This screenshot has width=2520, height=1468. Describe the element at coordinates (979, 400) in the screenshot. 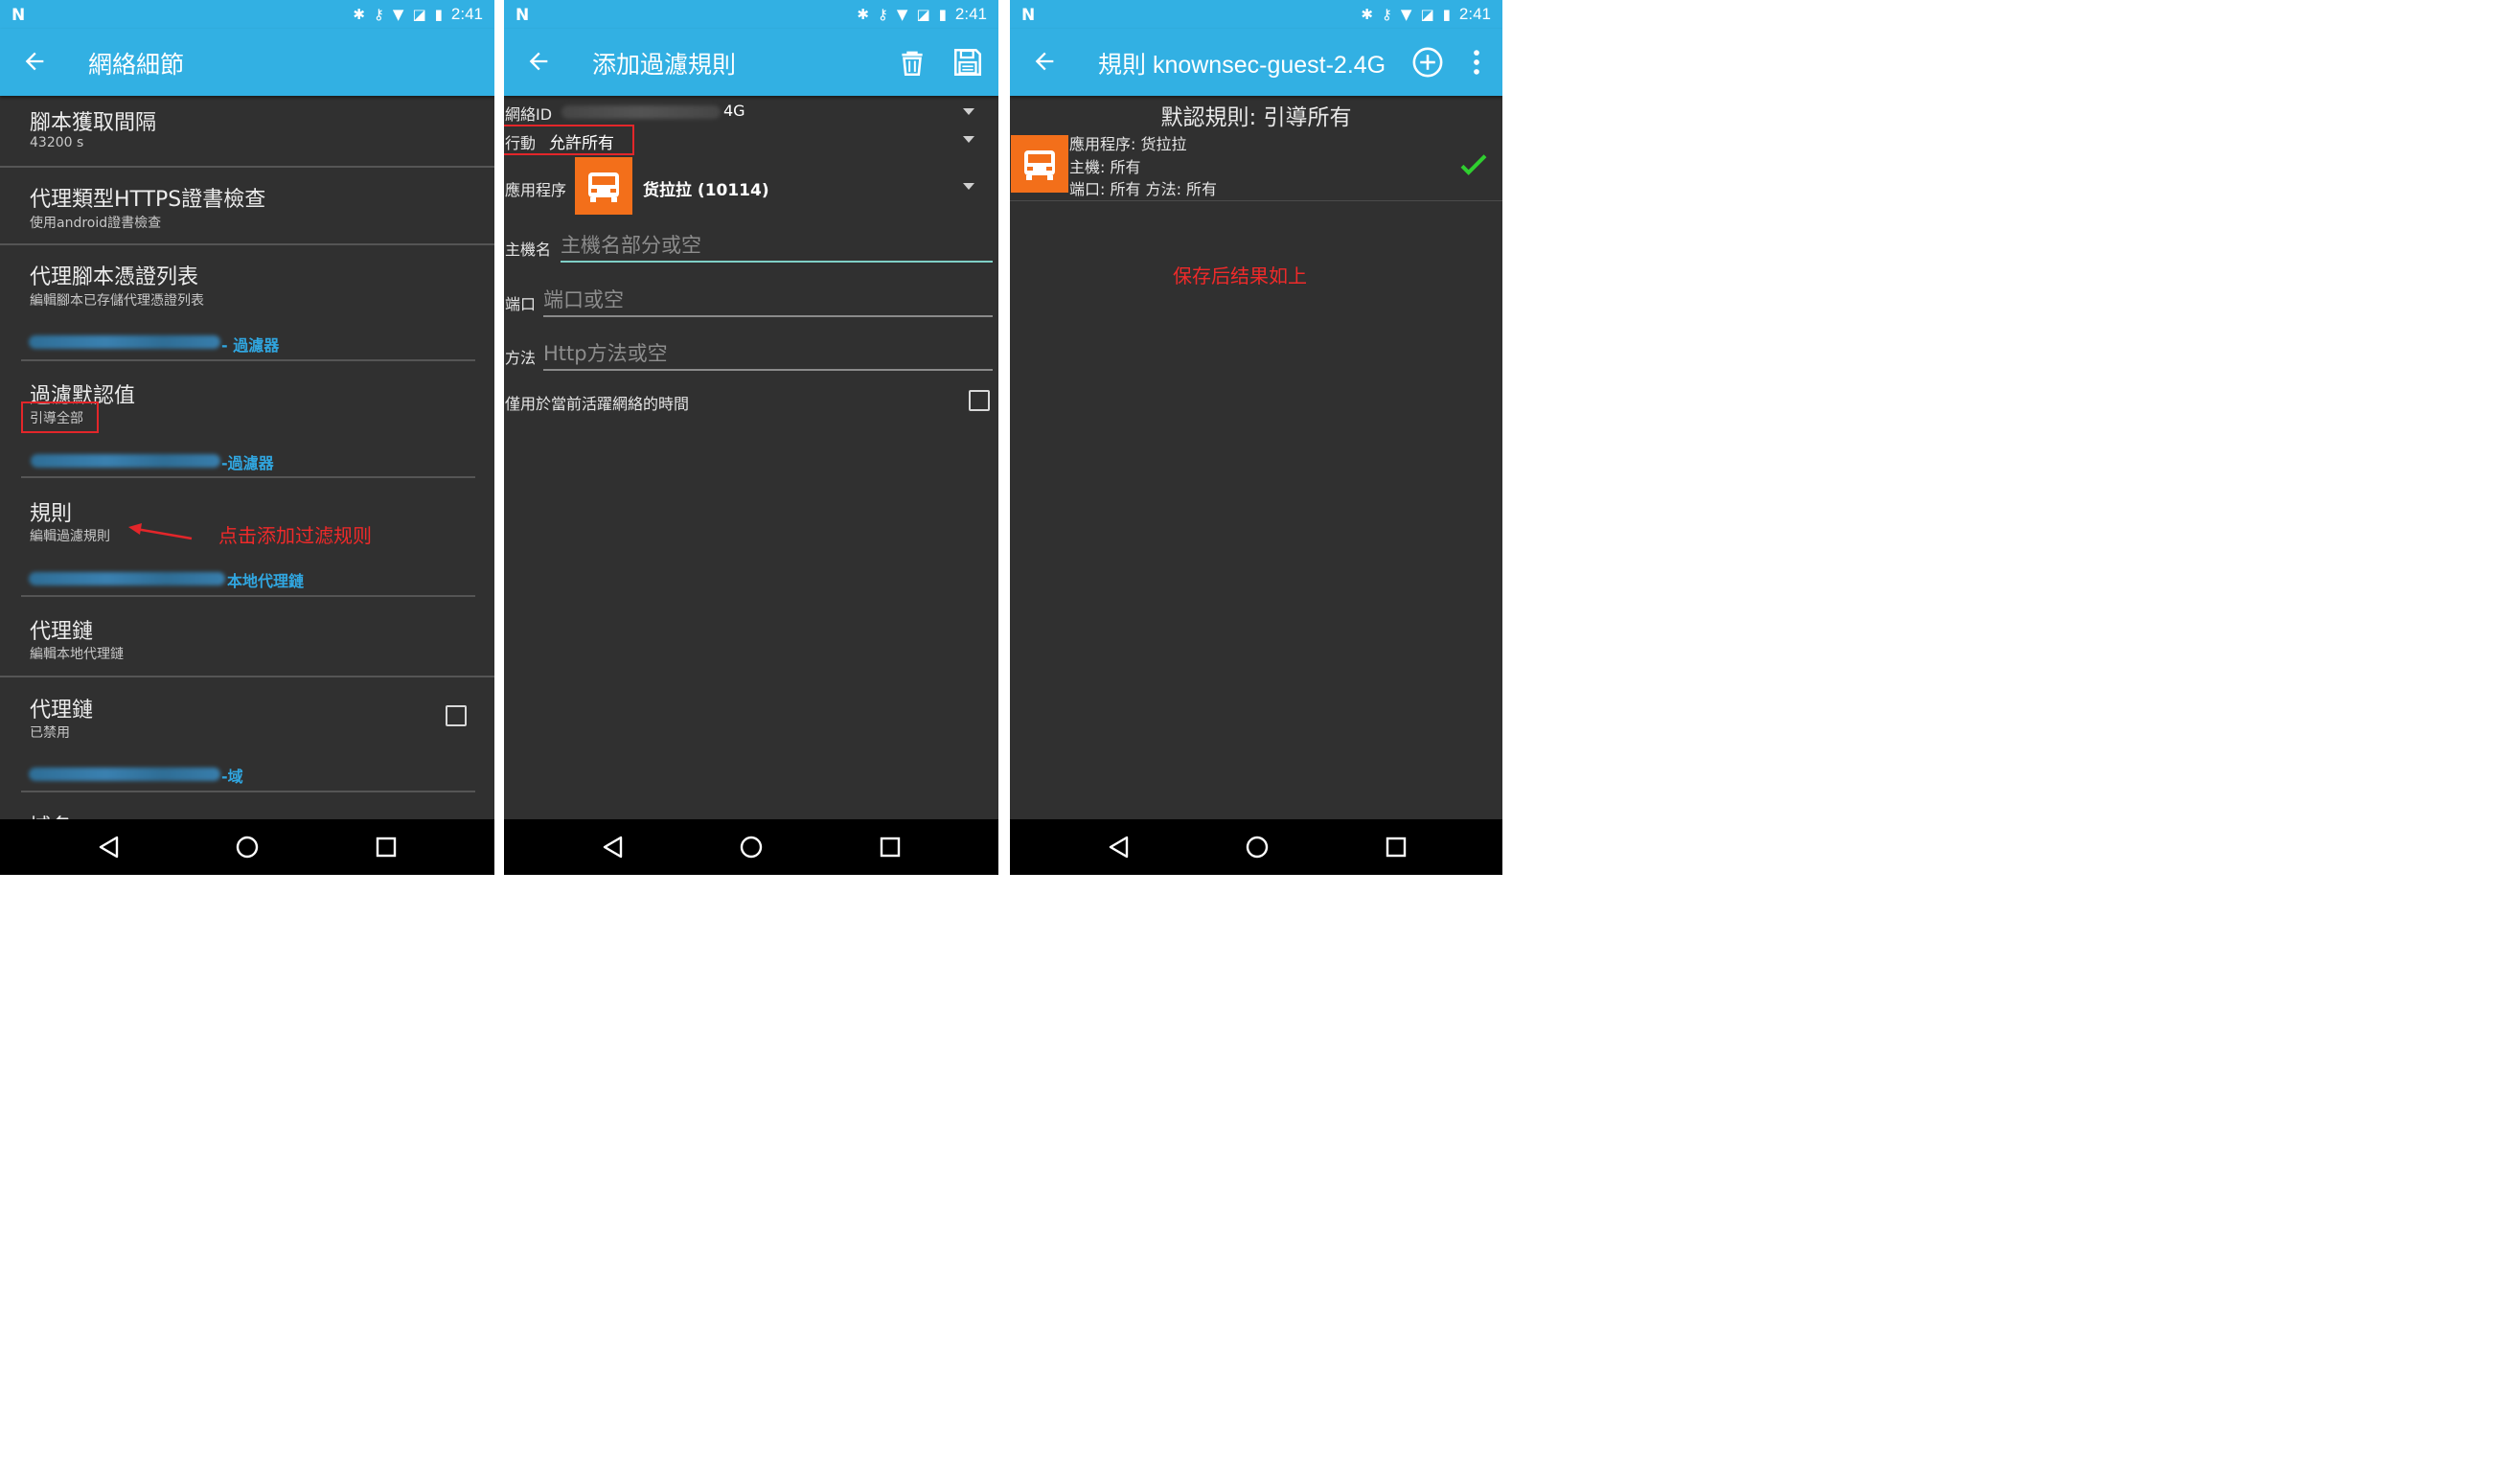

I see `active-network-only-checkbox` at that location.